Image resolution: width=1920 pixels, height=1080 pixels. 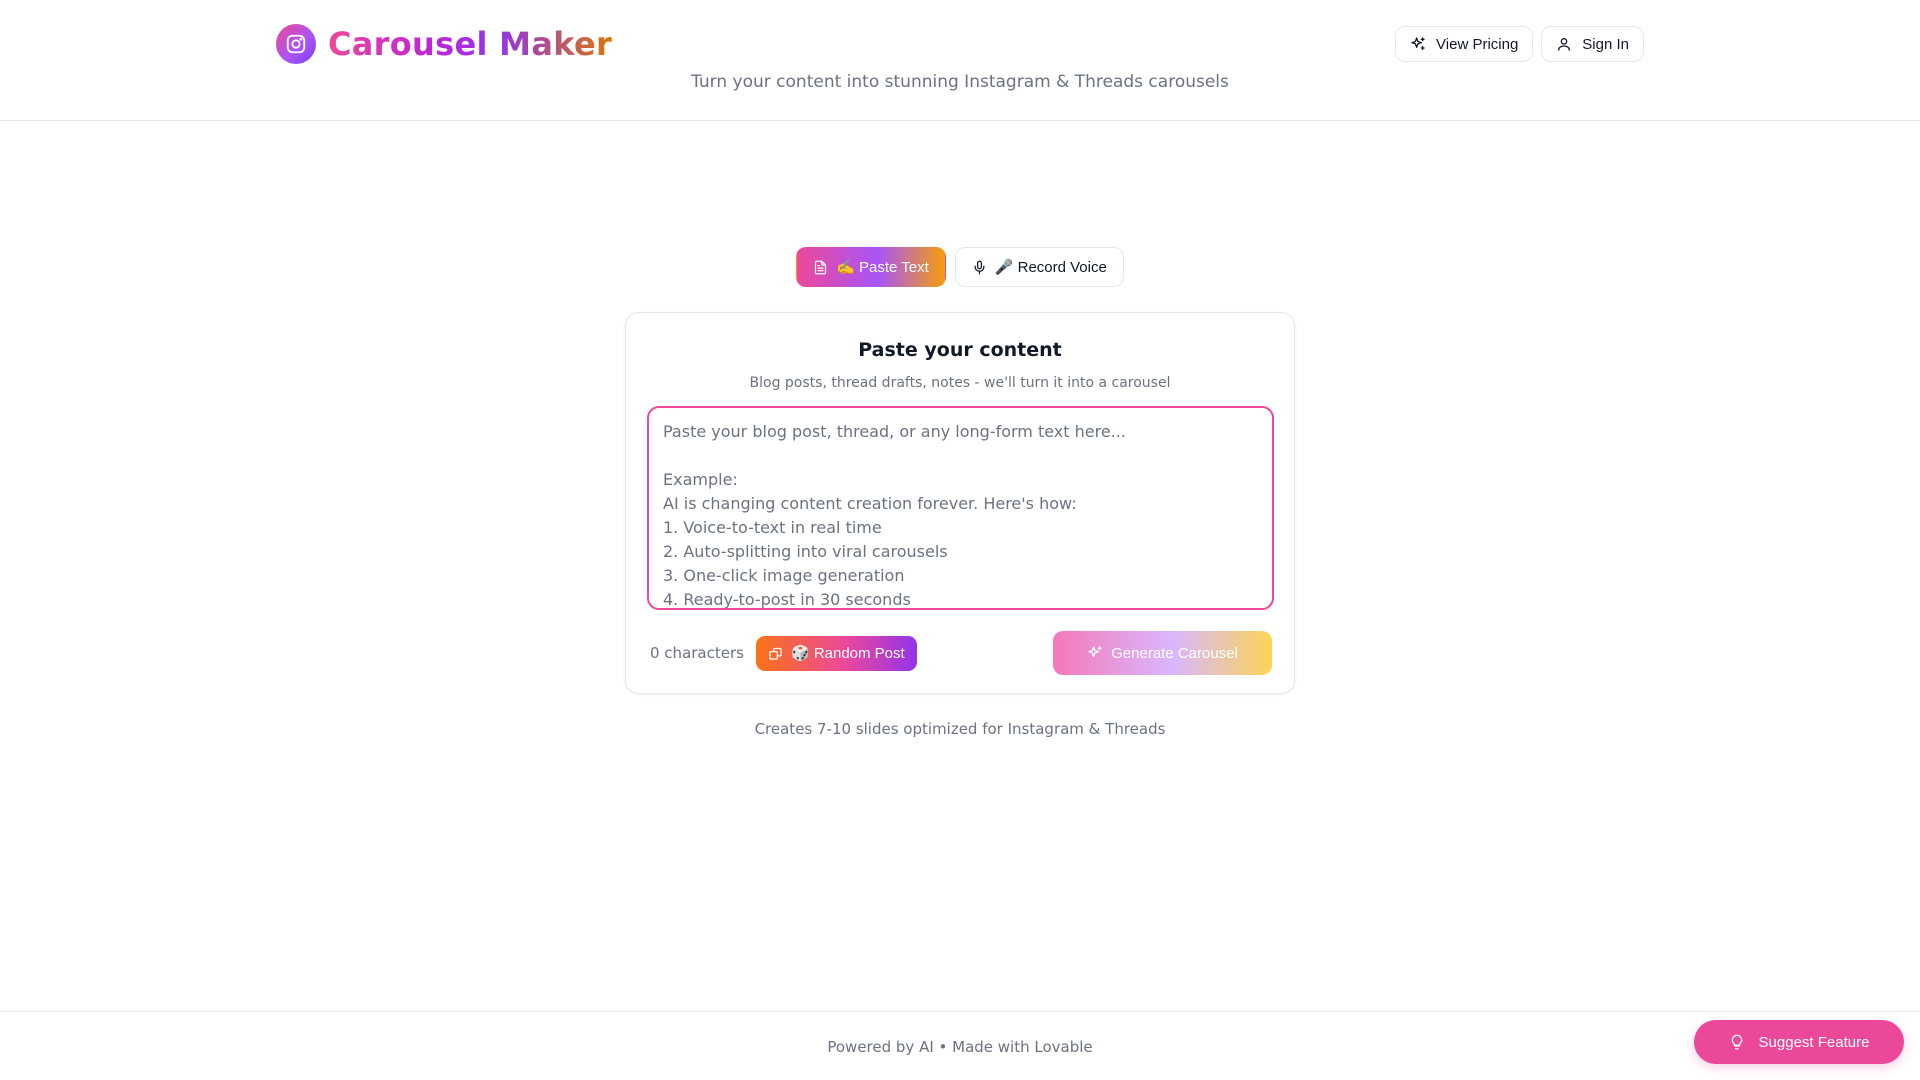 What do you see at coordinates (1050, 267) in the screenshot?
I see `tab-record-voice-label: 🎤 Record Voice` at bounding box center [1050, 267].